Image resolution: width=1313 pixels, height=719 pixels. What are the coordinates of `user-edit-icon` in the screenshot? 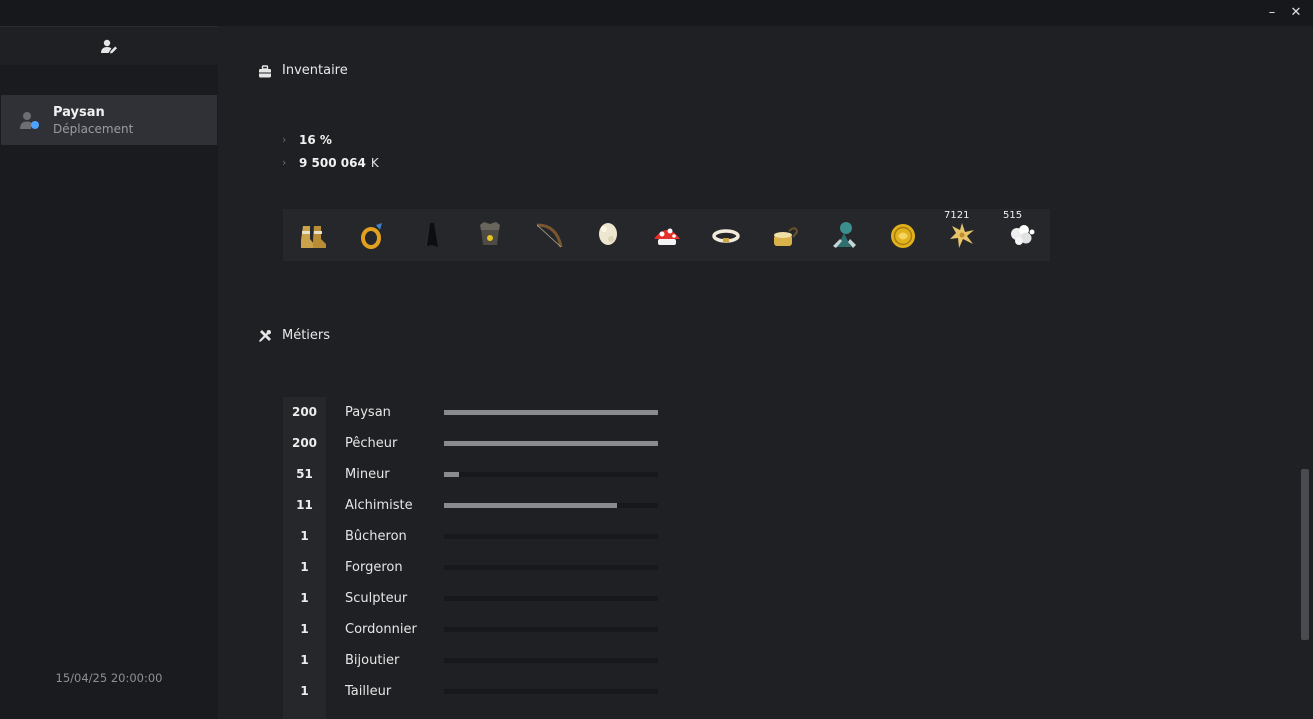 It's located at (109, 47).